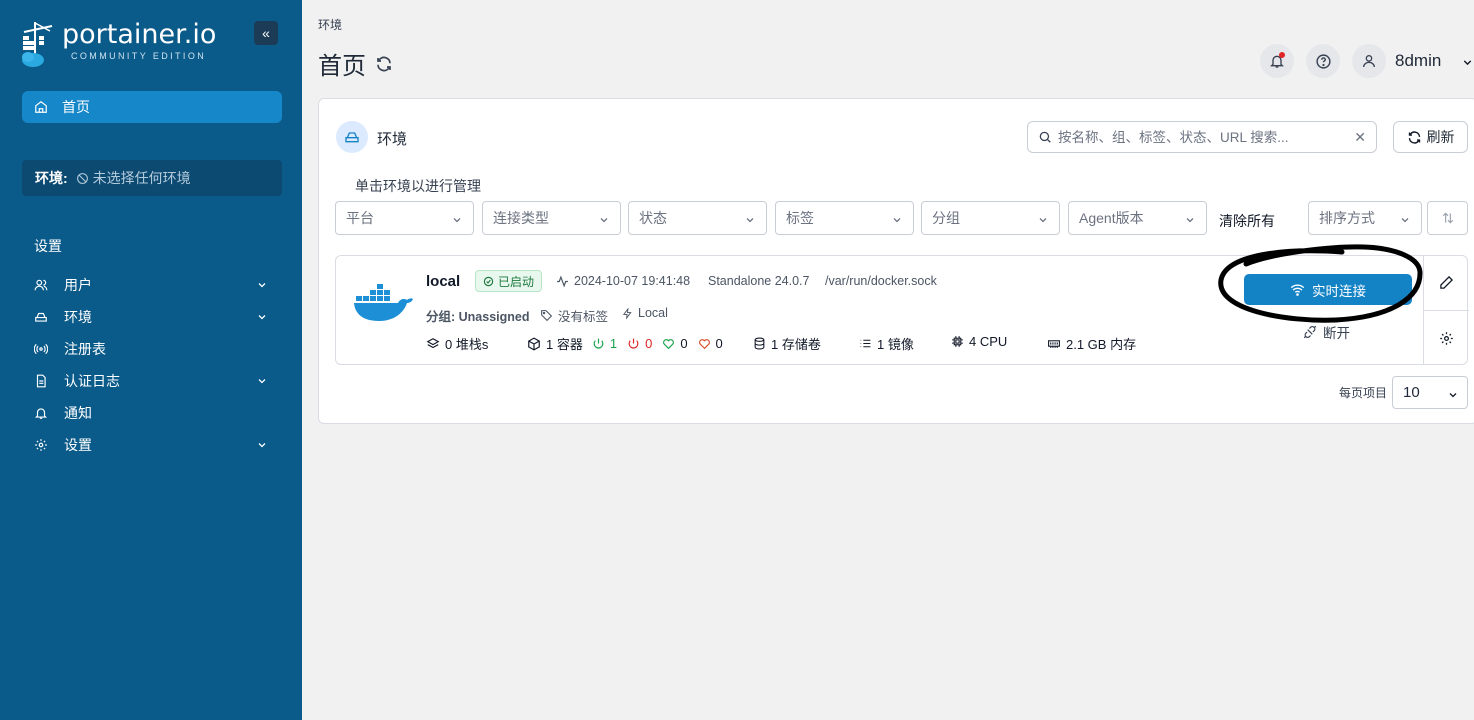 The height and width of the screenshot is (720, 1474). Describe the element at coordinates (152, 107) in the screenshot. I see `sidebar-item-home: 首页` at that location.